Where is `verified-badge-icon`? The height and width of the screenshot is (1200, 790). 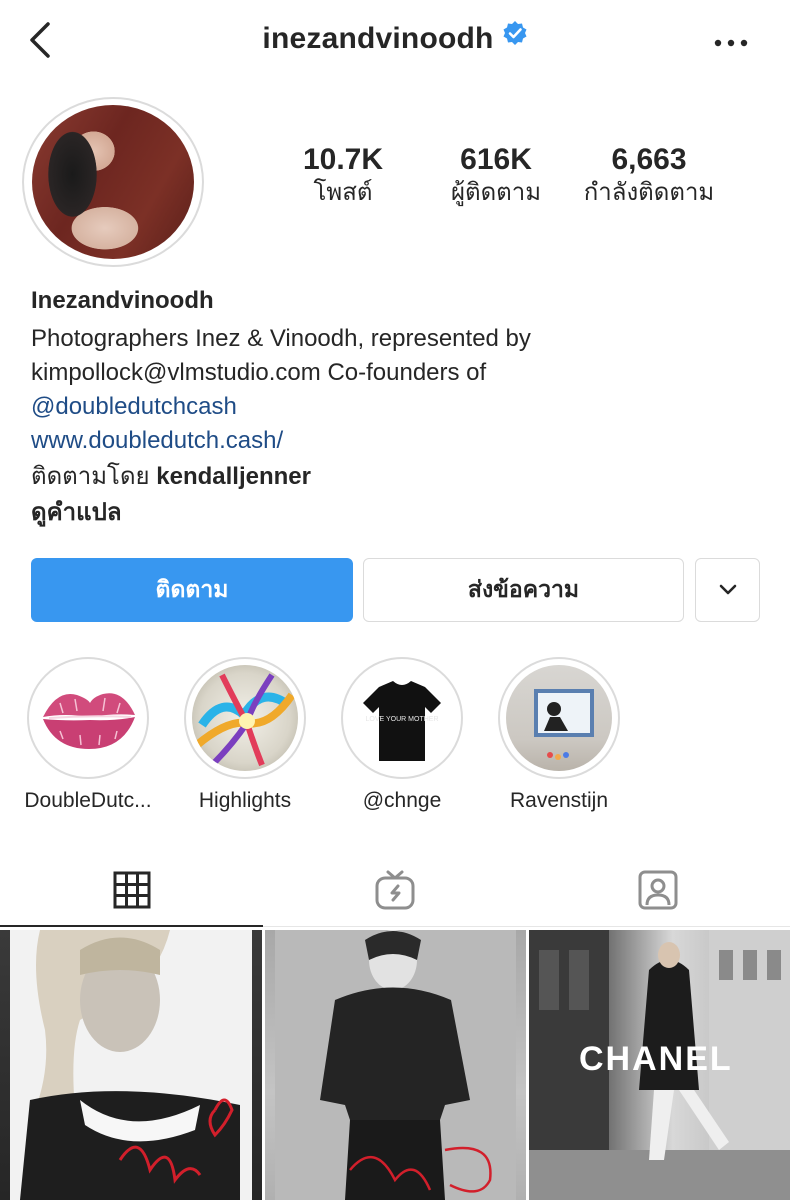
verified-badge-icon is located at coordinates (515, 37).